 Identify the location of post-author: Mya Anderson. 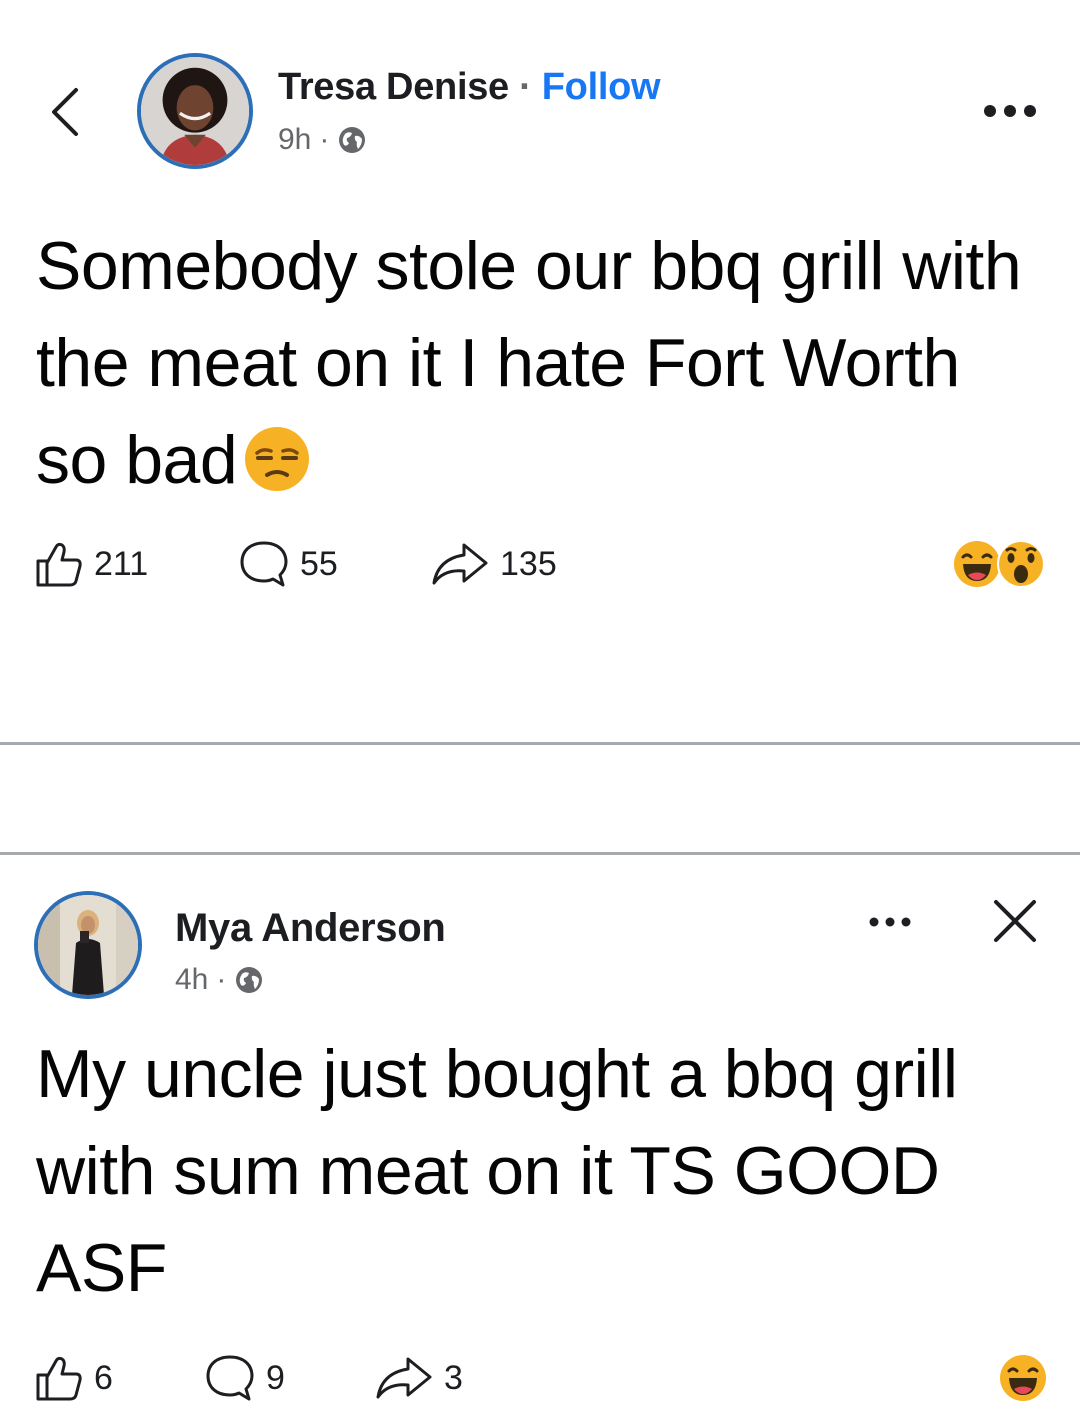
(310, 928).